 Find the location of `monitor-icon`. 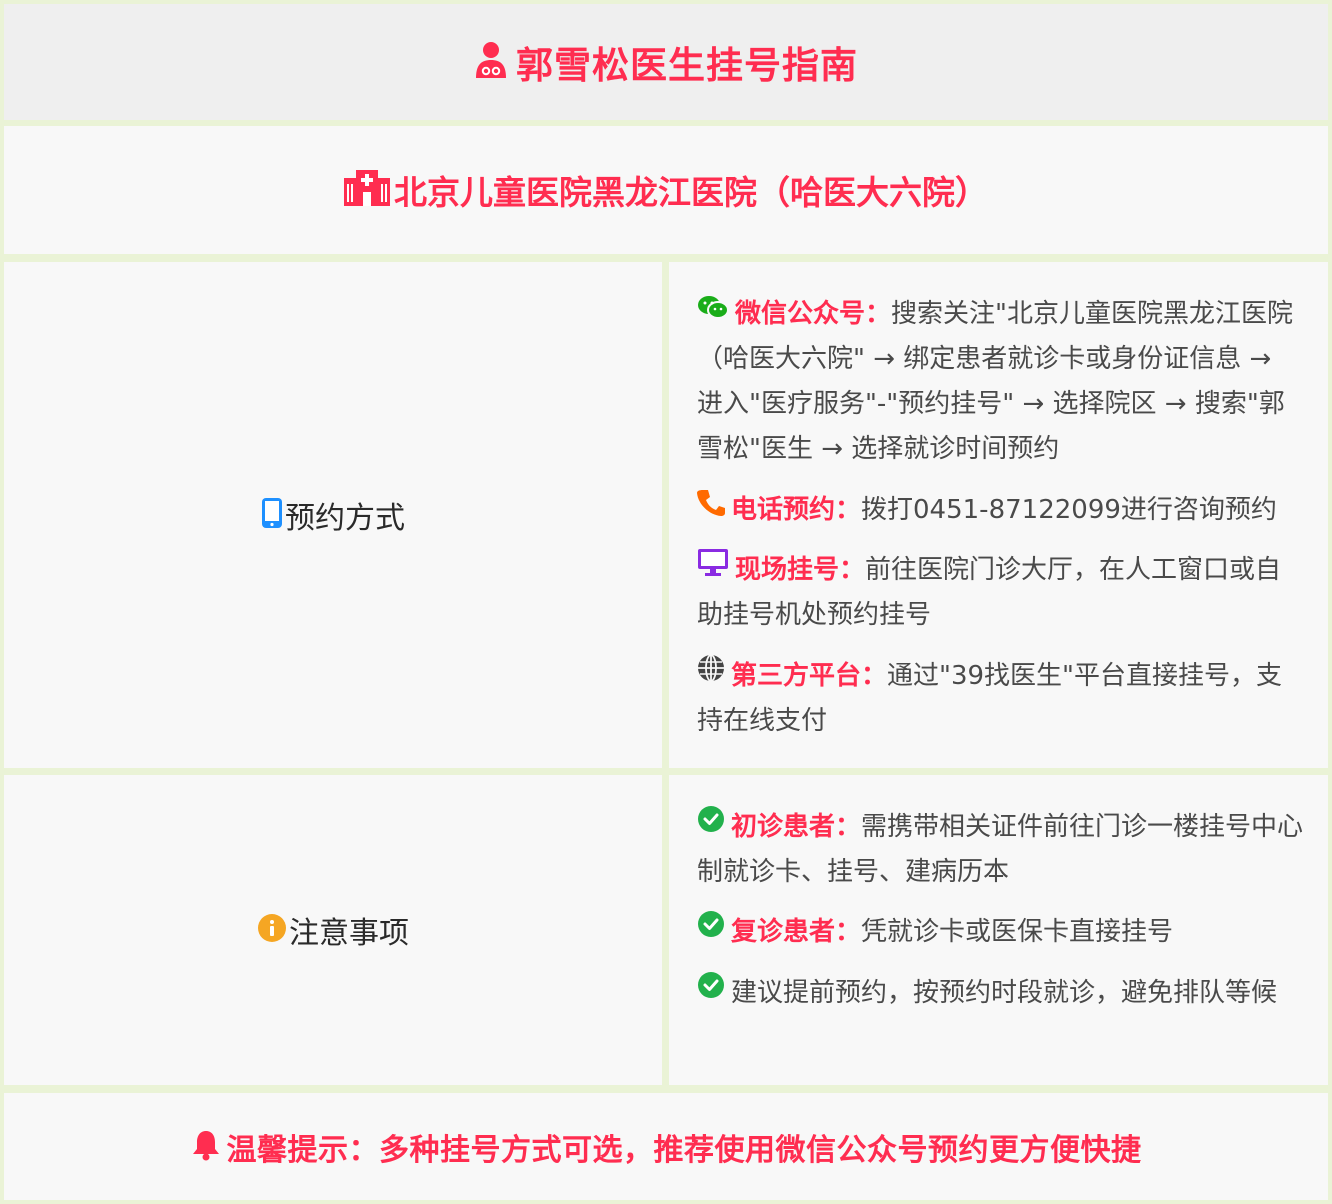

monitor-icon is located at coordinates (713, 568).